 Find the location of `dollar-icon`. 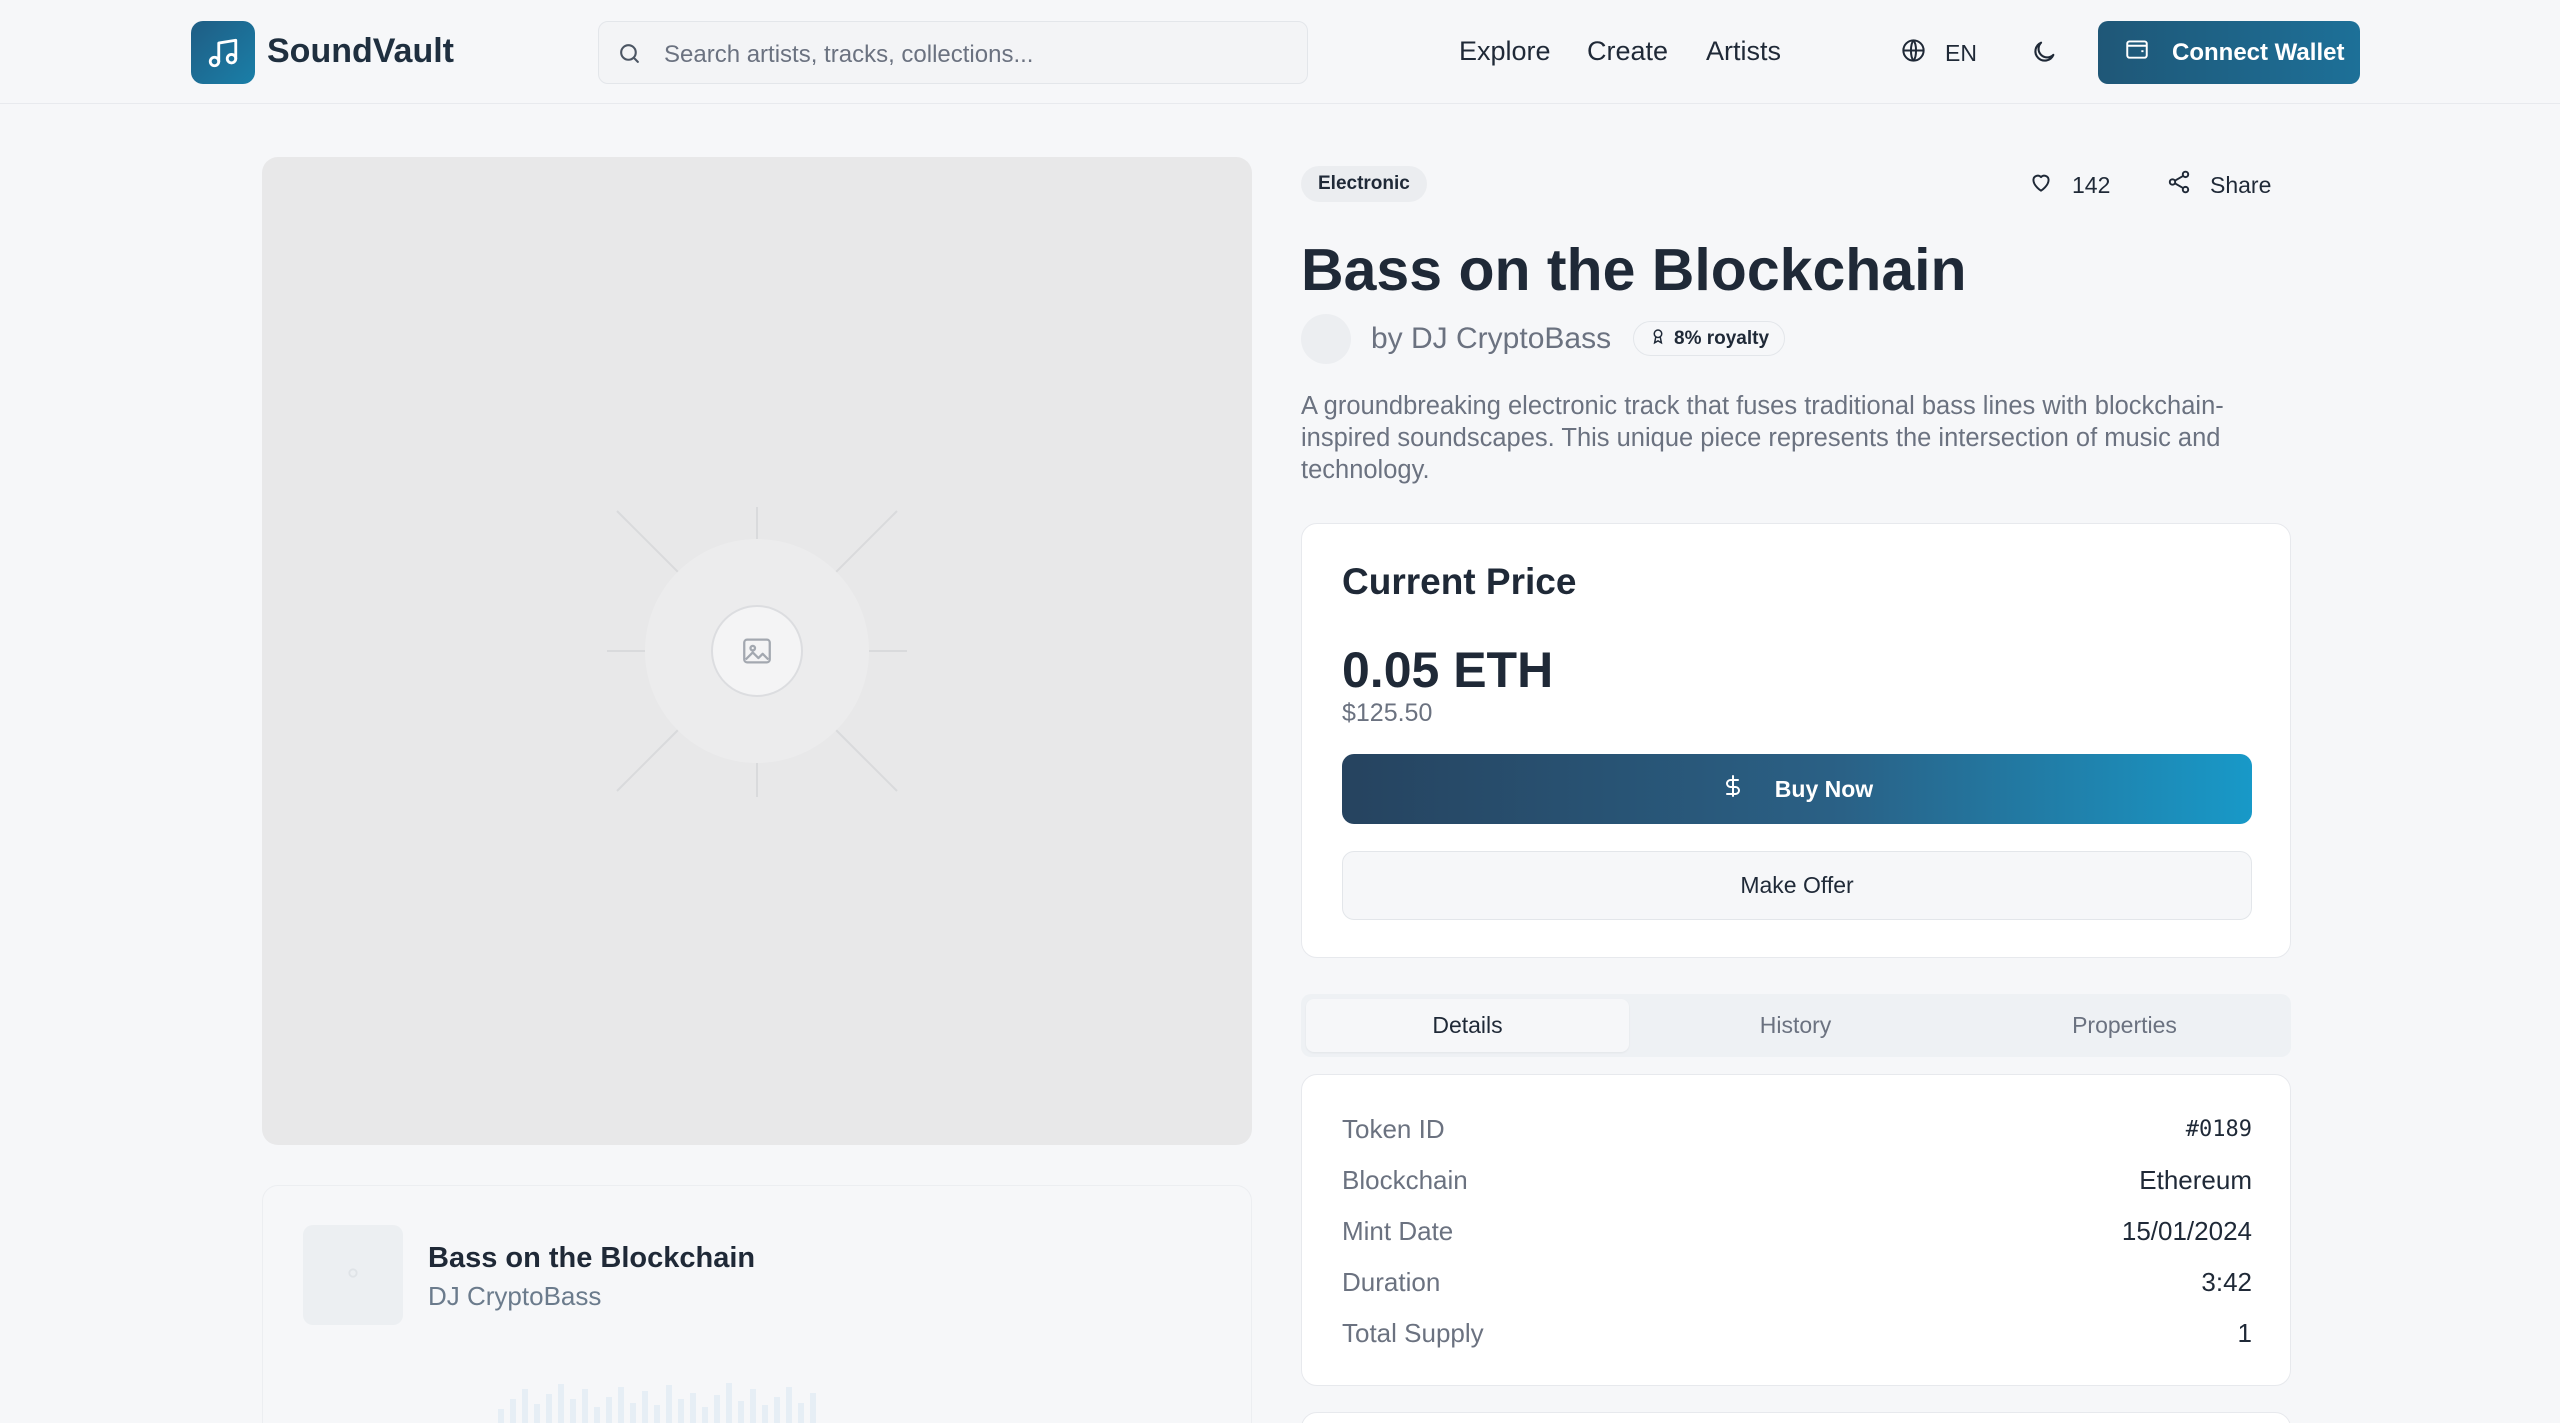

dollar-icon is located at coordinates (1733, 789).